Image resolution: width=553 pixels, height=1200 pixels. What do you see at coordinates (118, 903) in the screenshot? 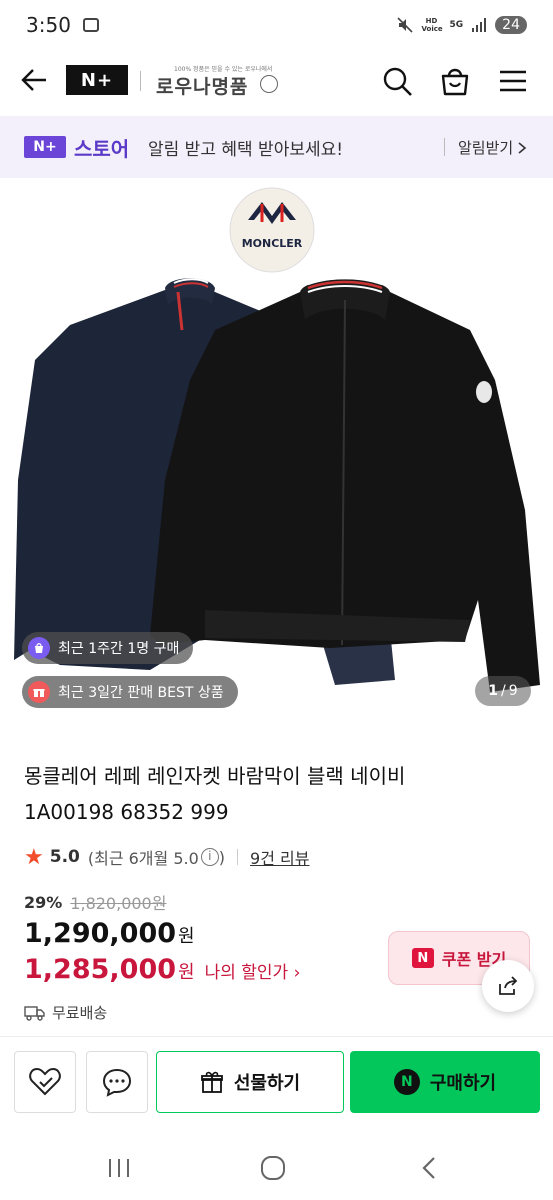
I see `original-price: 1,820,000원` at bounding box center [118, 903].